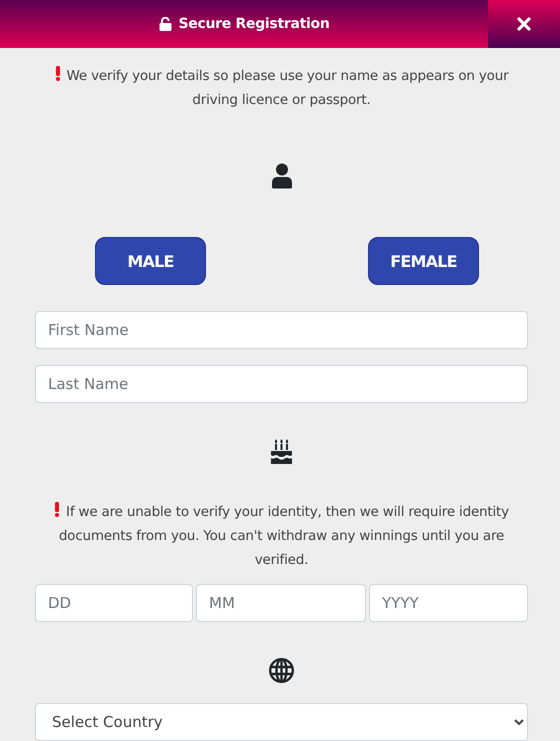 The width and height of the screenshot is (560, 741). Describe the element at coordinates (423, 261) in the screenshot. I see `gender-button: FEMALE` at that location.